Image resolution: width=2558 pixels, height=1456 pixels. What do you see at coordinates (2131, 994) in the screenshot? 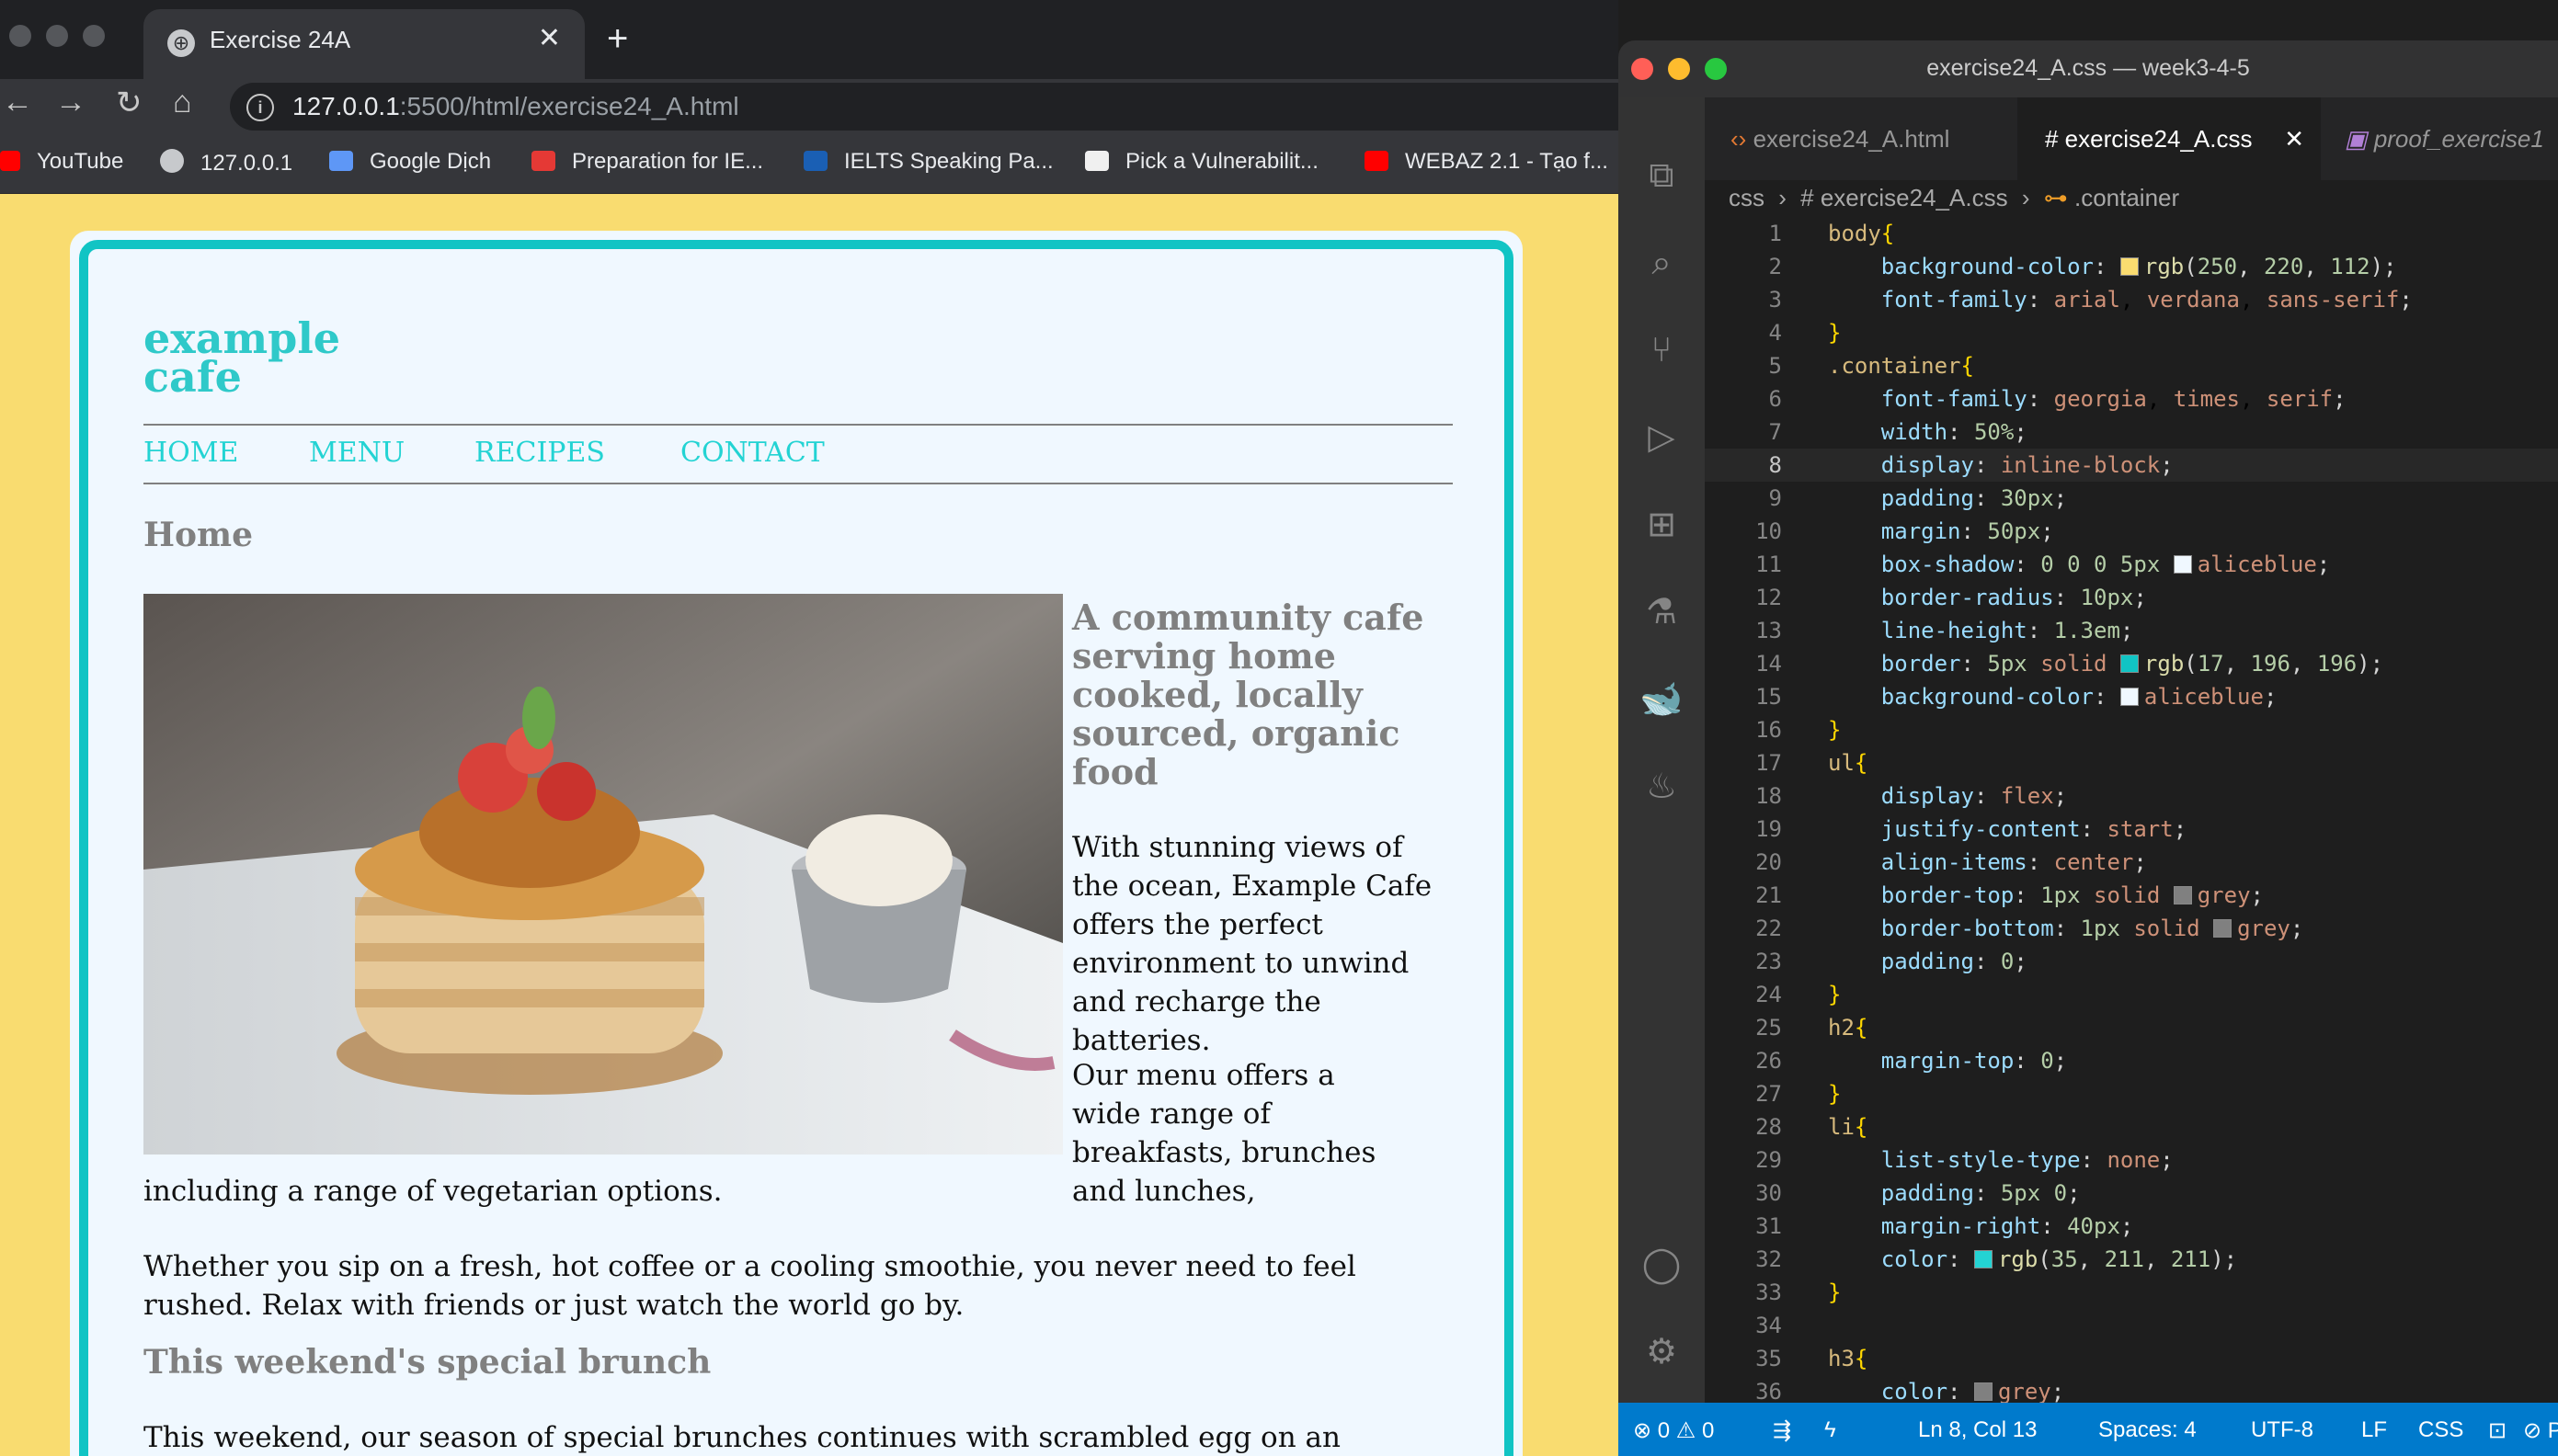
I see `code-line: 24}` at bounding box center [2131, 994].